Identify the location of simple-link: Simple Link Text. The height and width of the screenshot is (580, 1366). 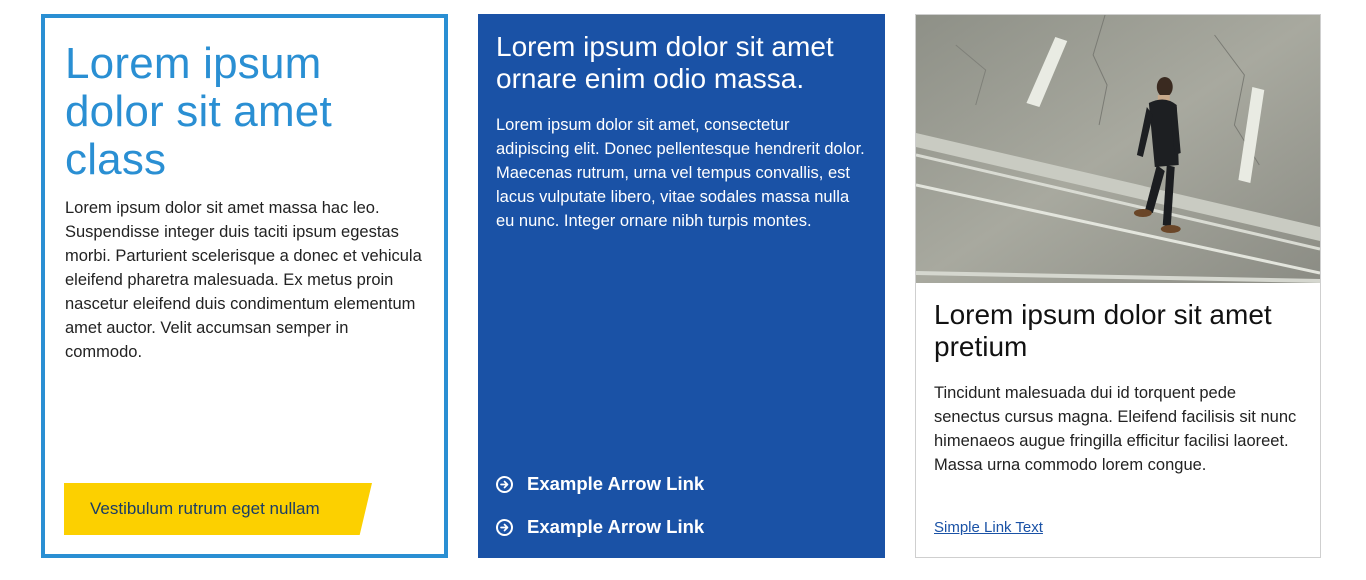
(988, 527).